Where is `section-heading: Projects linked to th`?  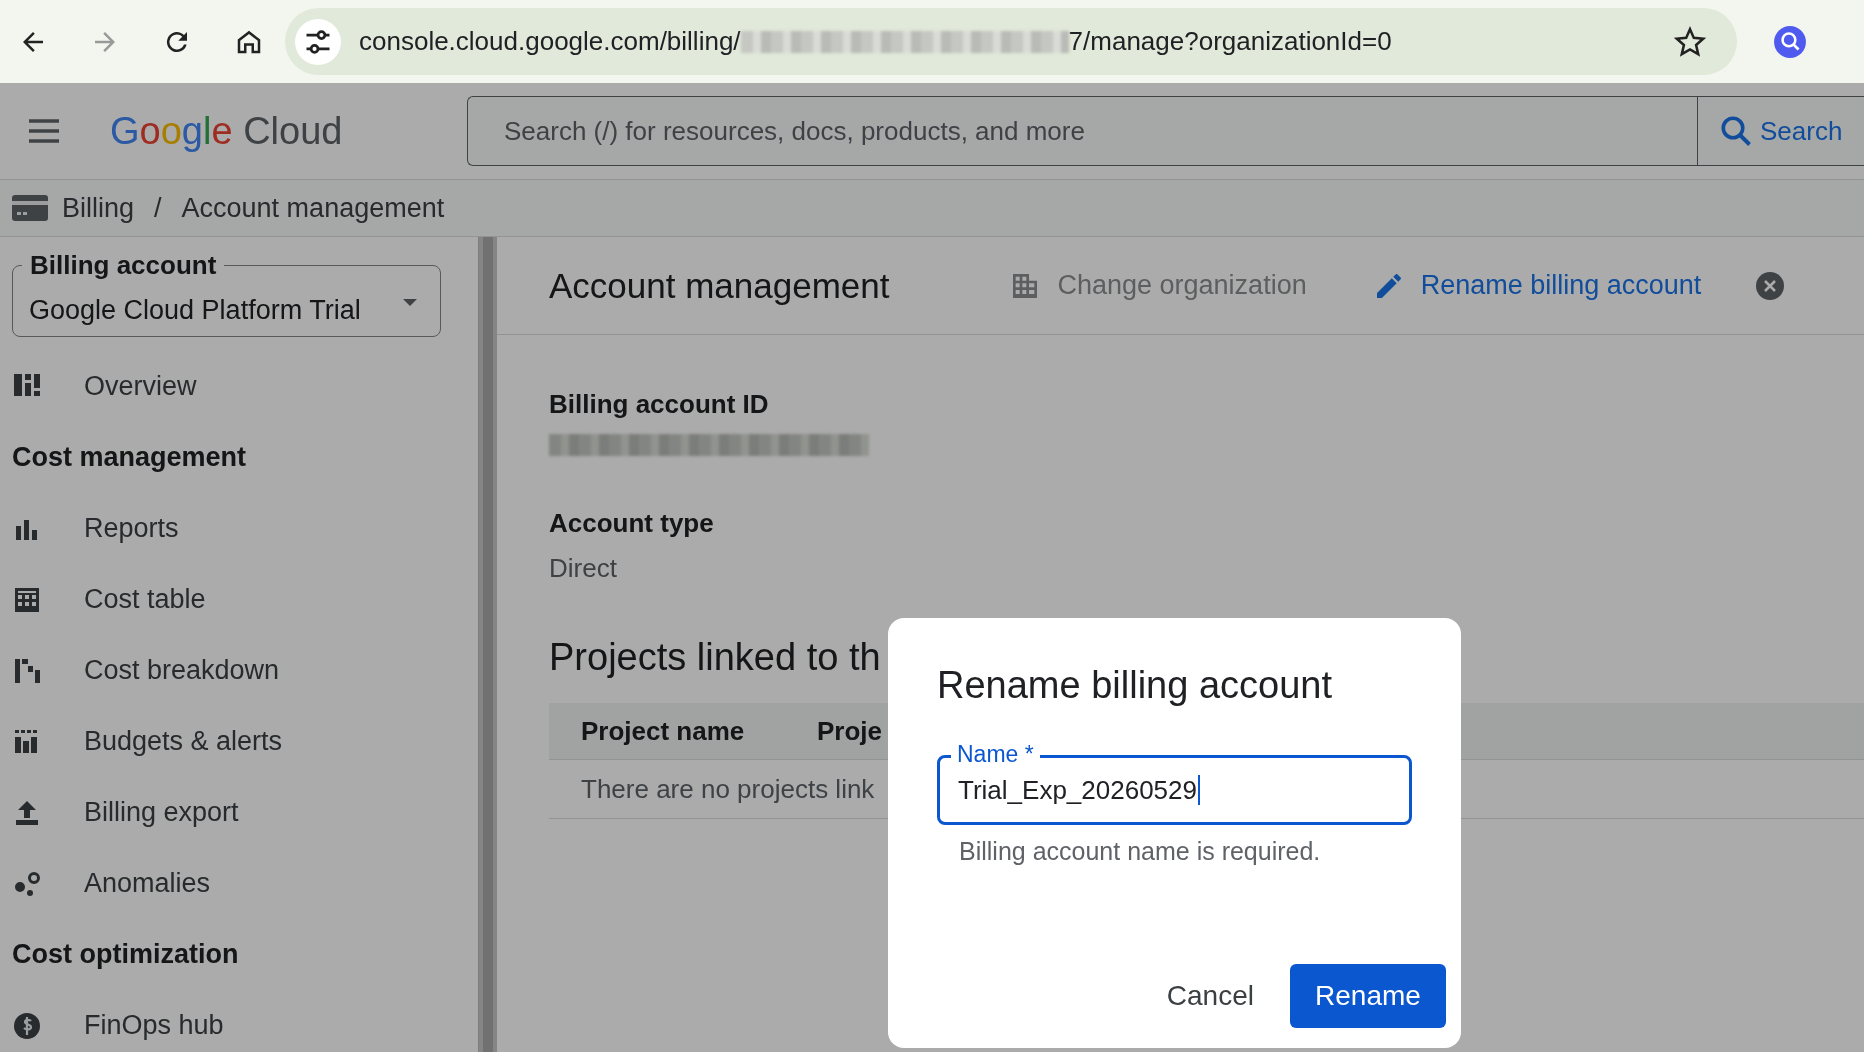
section-heading: Projects linked to th is located at coordinates (715, 657).